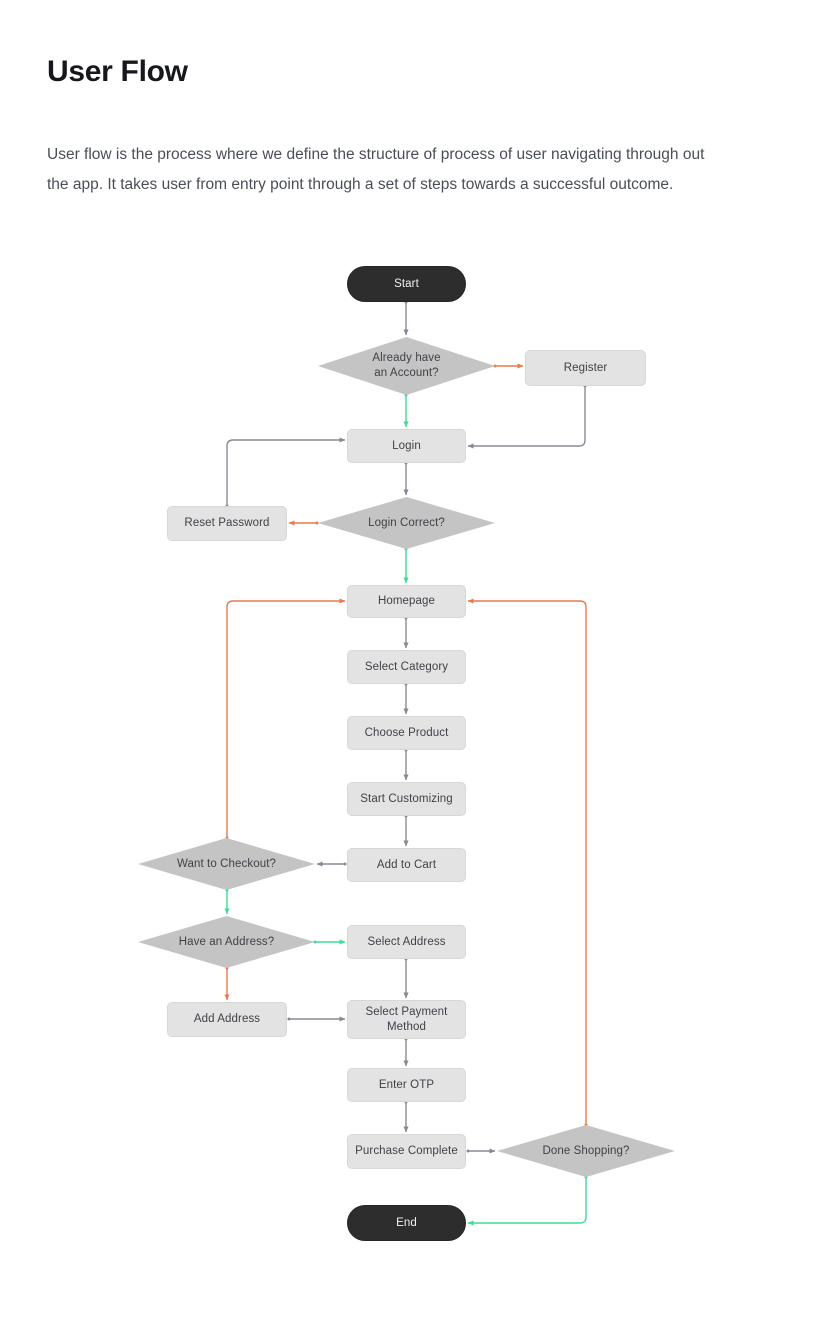 The image size is (825, 1320). I want to click on flow-node-label: Select Address, so click(406, 941).